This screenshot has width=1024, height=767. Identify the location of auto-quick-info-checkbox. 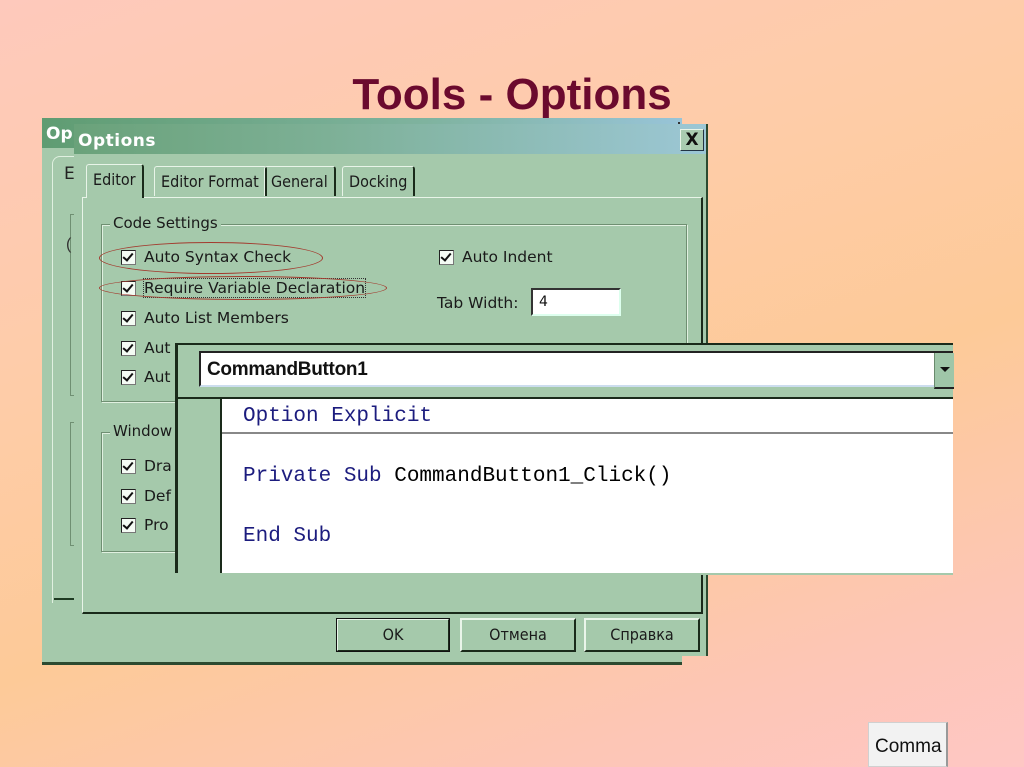
(128, 348).